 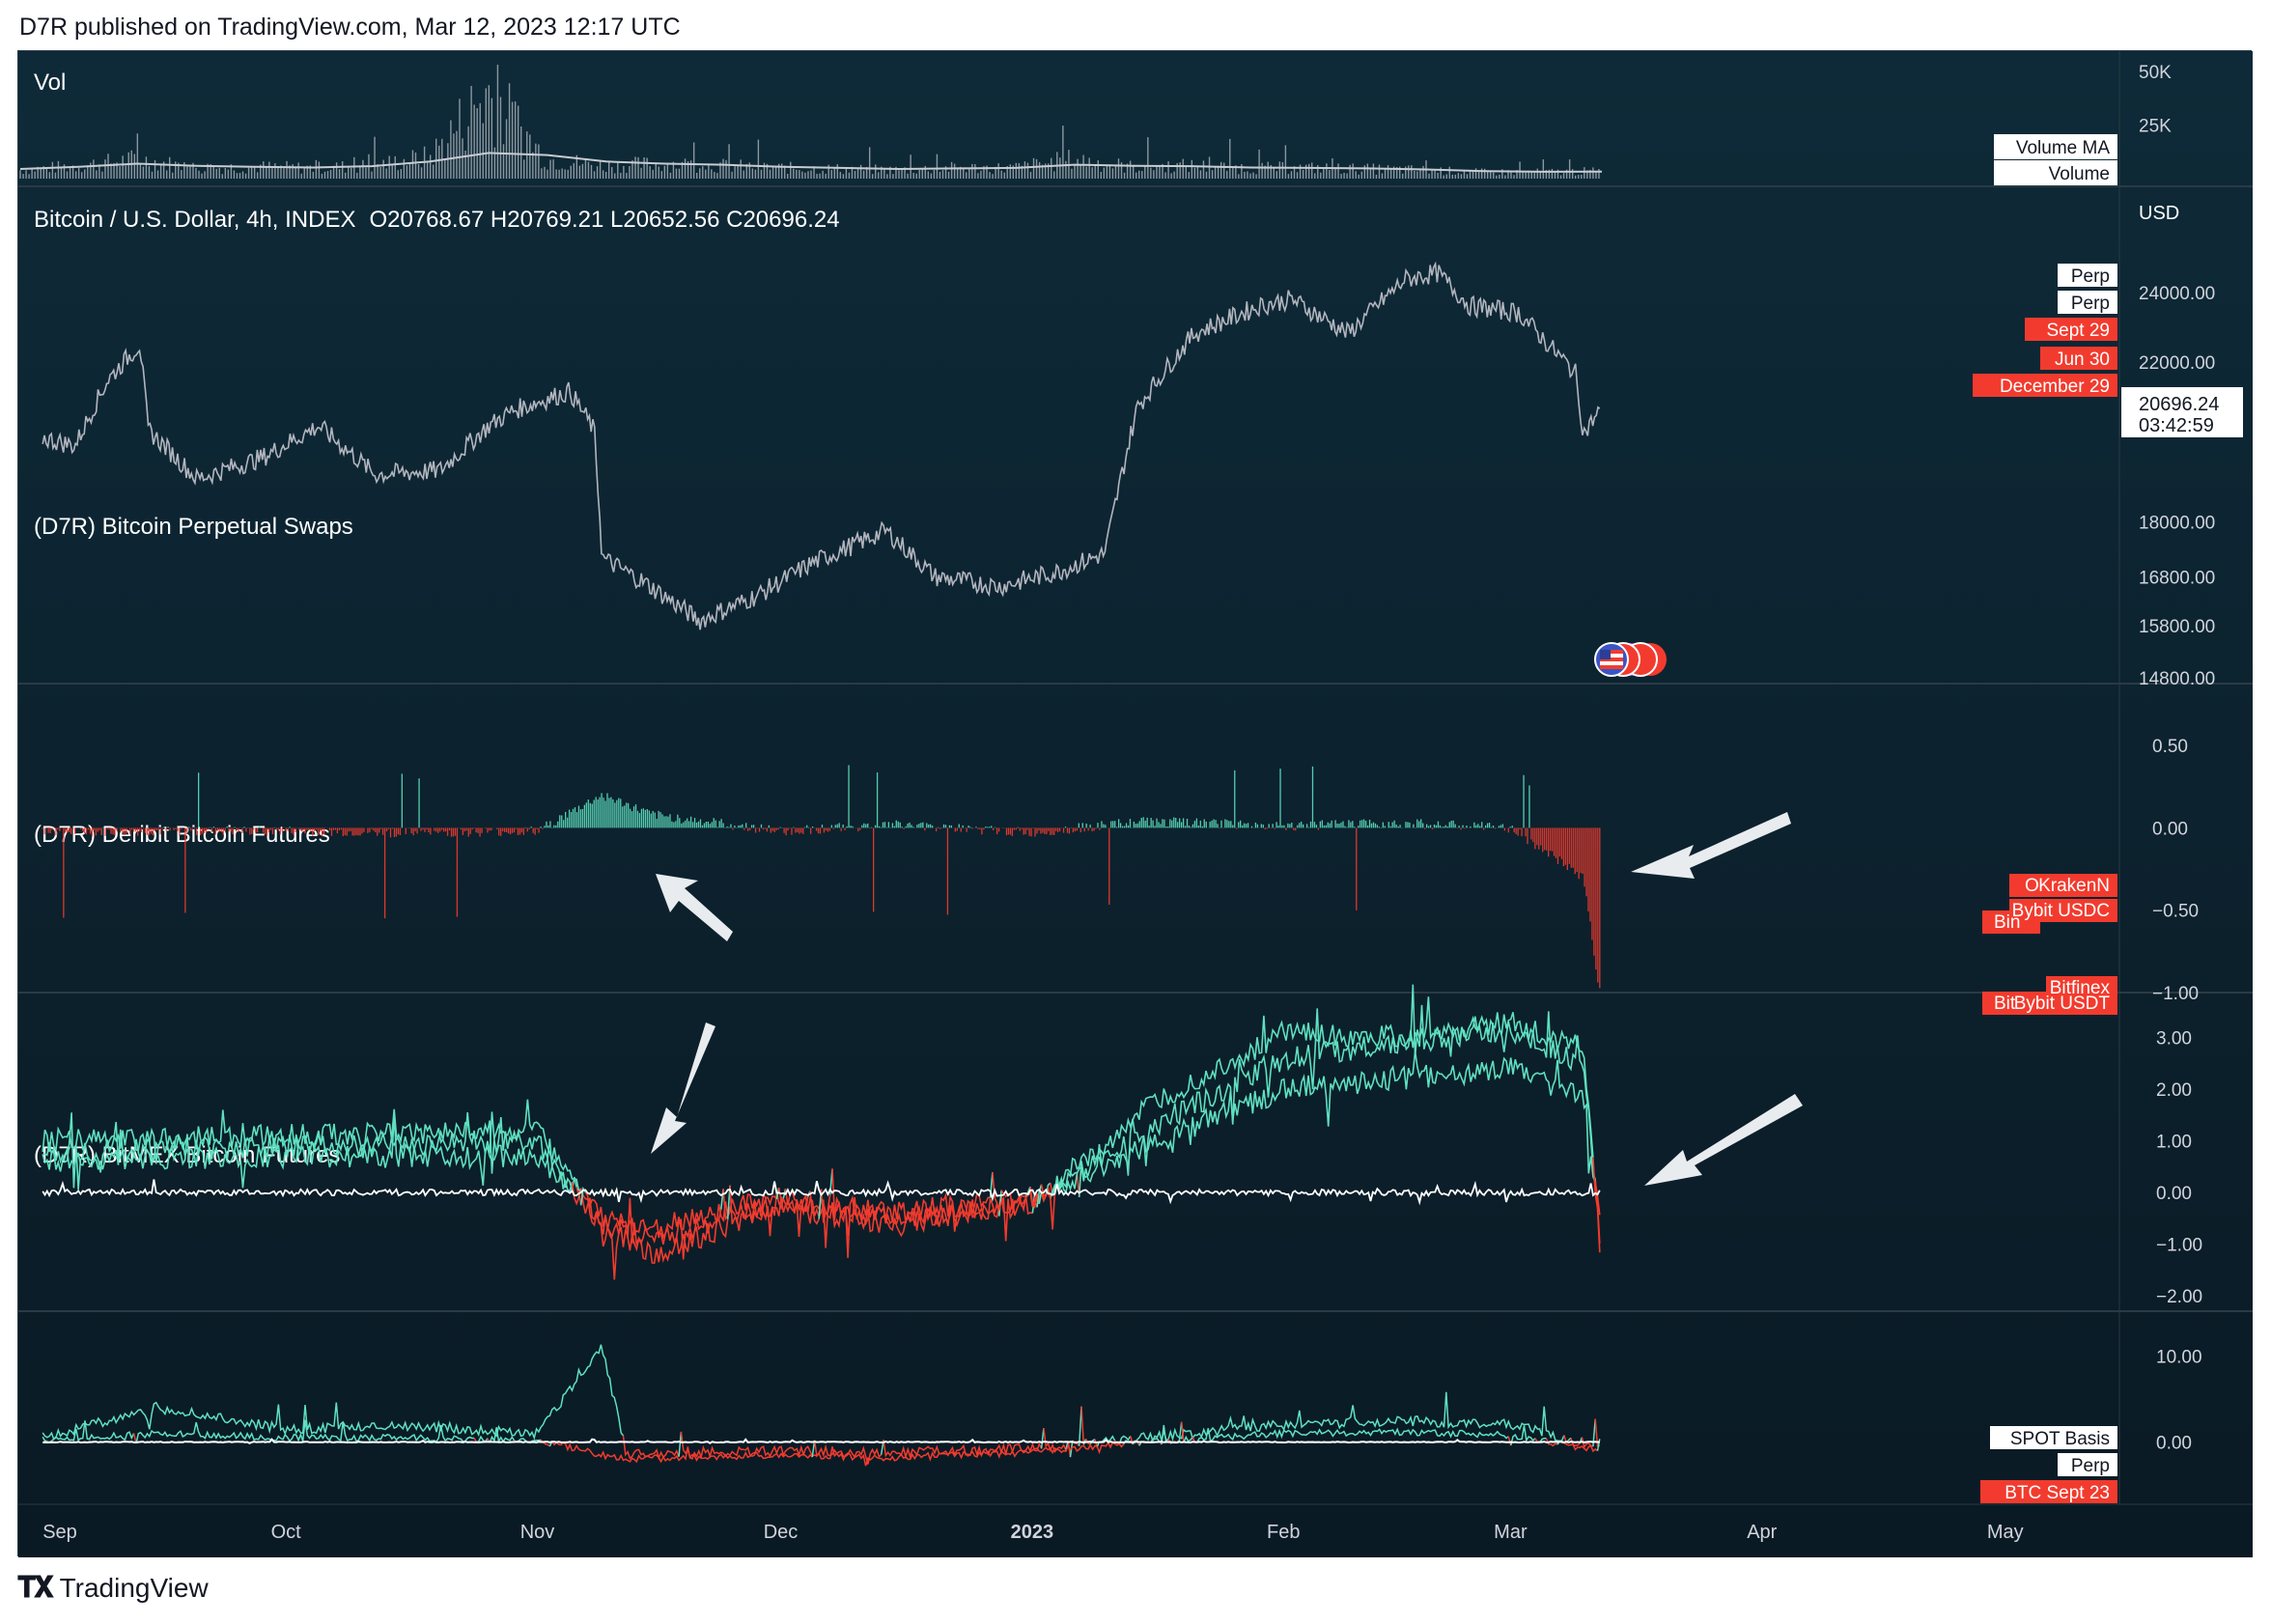 I want to click on deribit-legend-sept-29: Sept 29, so click(x=2079, y=331).